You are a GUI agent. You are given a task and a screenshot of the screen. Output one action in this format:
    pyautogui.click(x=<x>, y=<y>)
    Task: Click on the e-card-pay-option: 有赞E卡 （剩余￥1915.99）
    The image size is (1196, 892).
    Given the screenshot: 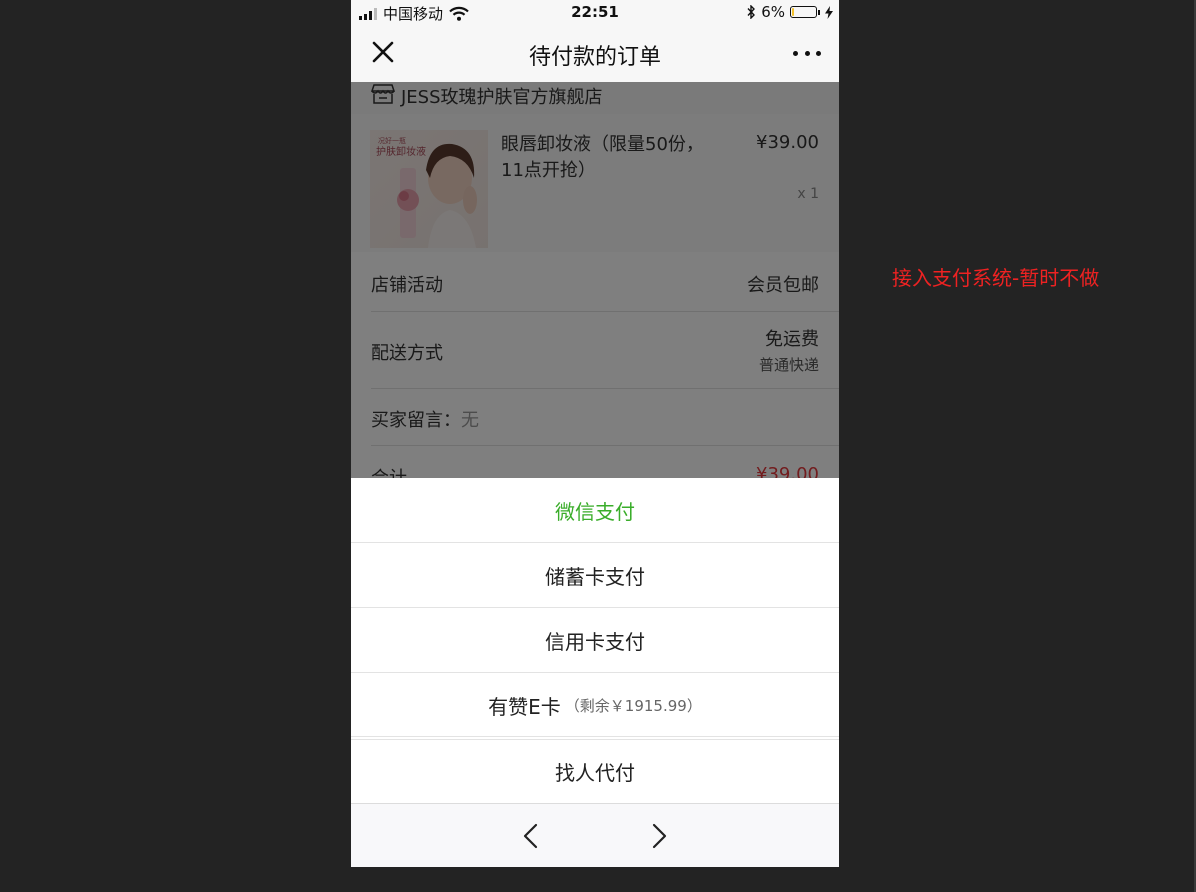 What is the action you would take?
    pyautogui.click(x=595, y=705)
    